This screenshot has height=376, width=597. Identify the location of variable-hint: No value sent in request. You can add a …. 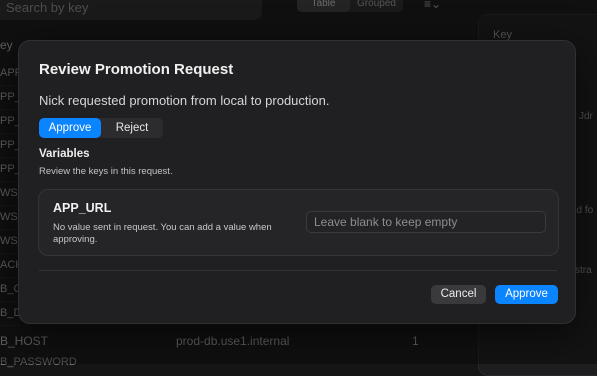
(162, 233).